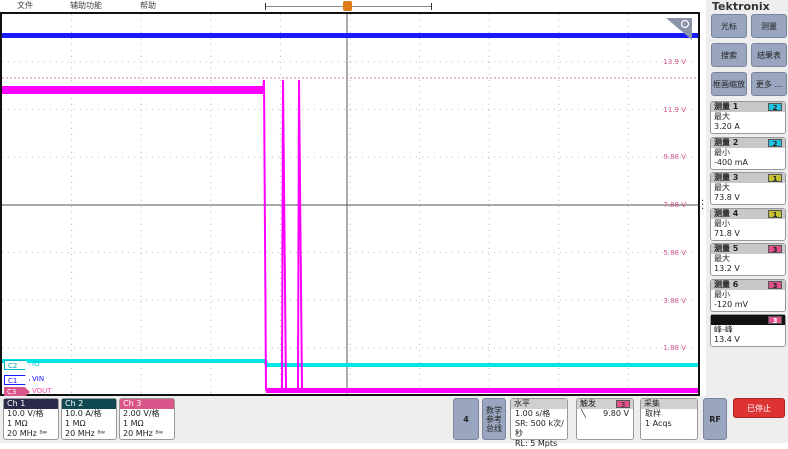 This screenshot has height=449, width=788. What do you see at coordinates (727, 339) in the screenshot?
I see `measurement-value: 13.4 V` at bounding box center [727, 339].